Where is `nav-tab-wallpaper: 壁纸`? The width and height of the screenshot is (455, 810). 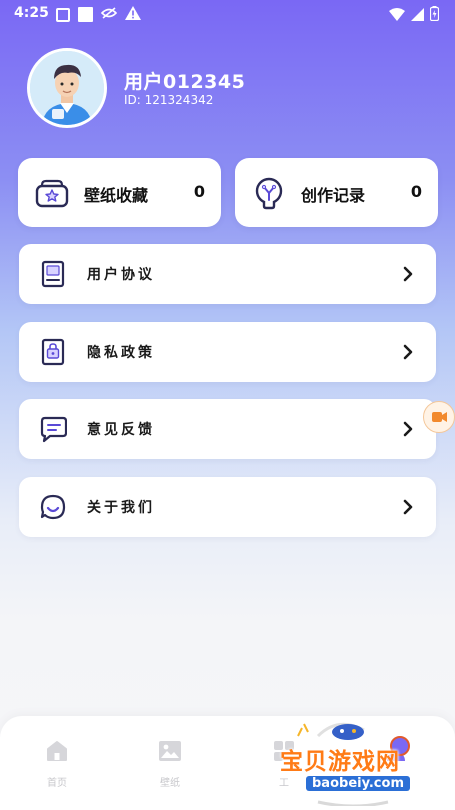 nav-tab-wallpaper: 壁纸 is located at coordinates (170, 763).